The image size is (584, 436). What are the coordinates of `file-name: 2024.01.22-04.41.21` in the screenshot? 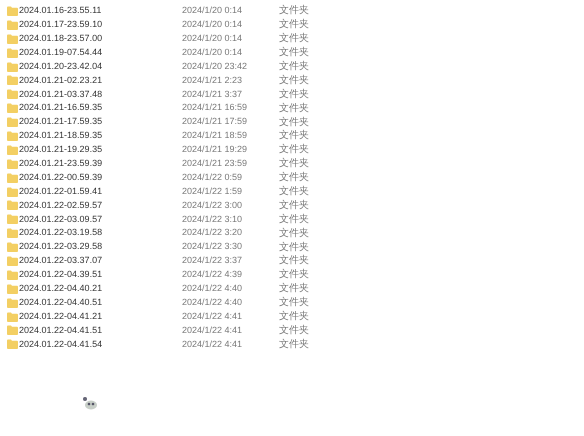 It's located at (100, 317).